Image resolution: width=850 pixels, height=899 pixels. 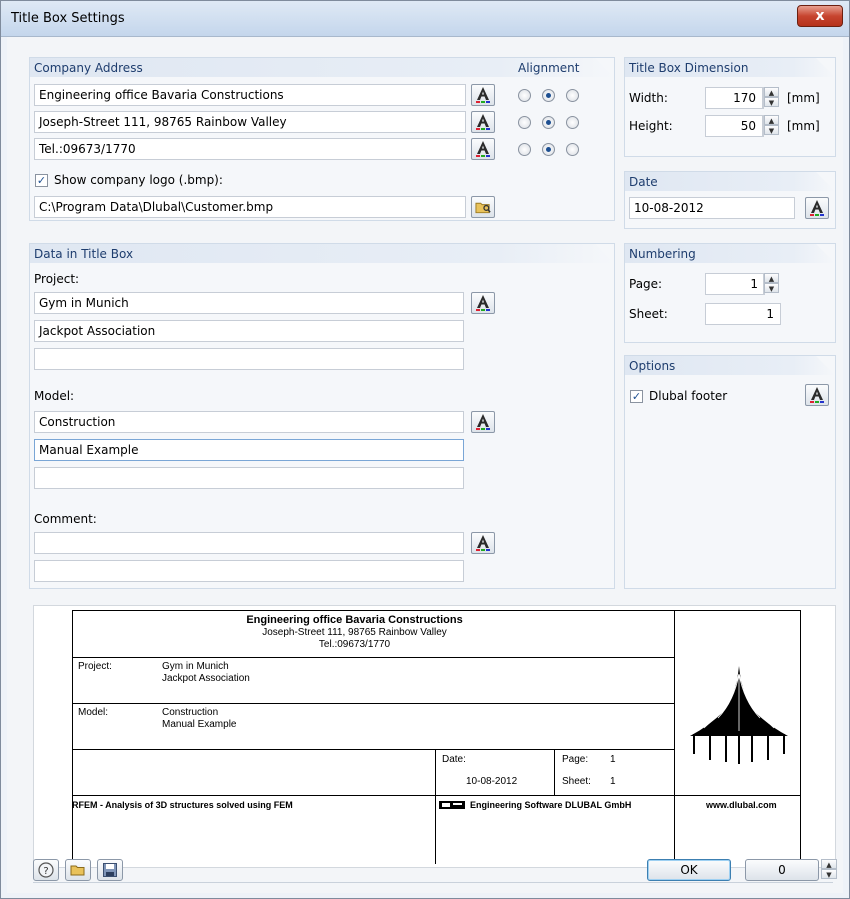 What do you see at coordinates (250, 122) in the screenshot?
I see `company-line-2-input: Joseph-Street 111, 98765 Rainbow Valley` at bounding box center [250, 122].